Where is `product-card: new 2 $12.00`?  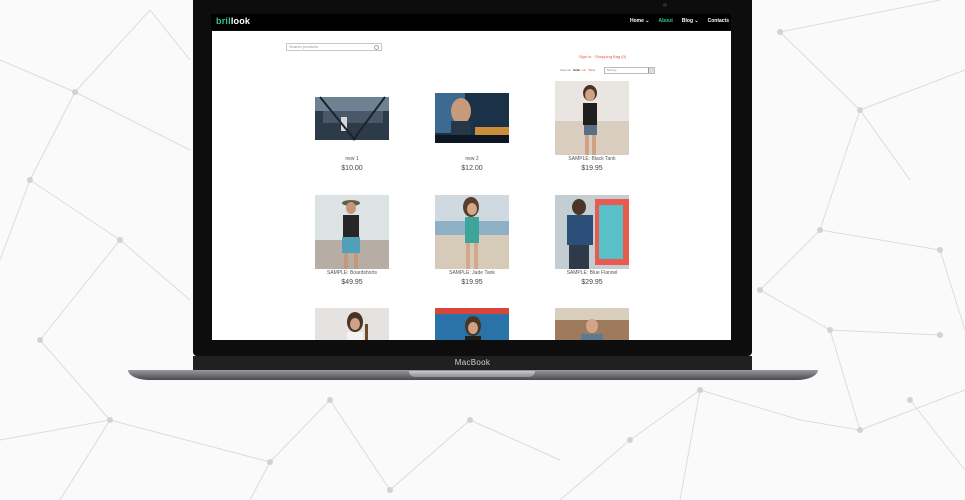
product-card: new 2 $12.00 is located at coordinates (472, 126).